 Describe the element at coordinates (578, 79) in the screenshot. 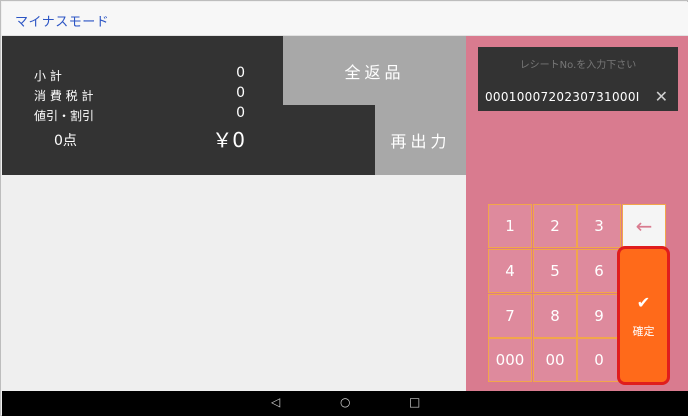

I see `receipt-number-field: レシートNo.を入力下さい 0001000720230731000I ✕` at that location.